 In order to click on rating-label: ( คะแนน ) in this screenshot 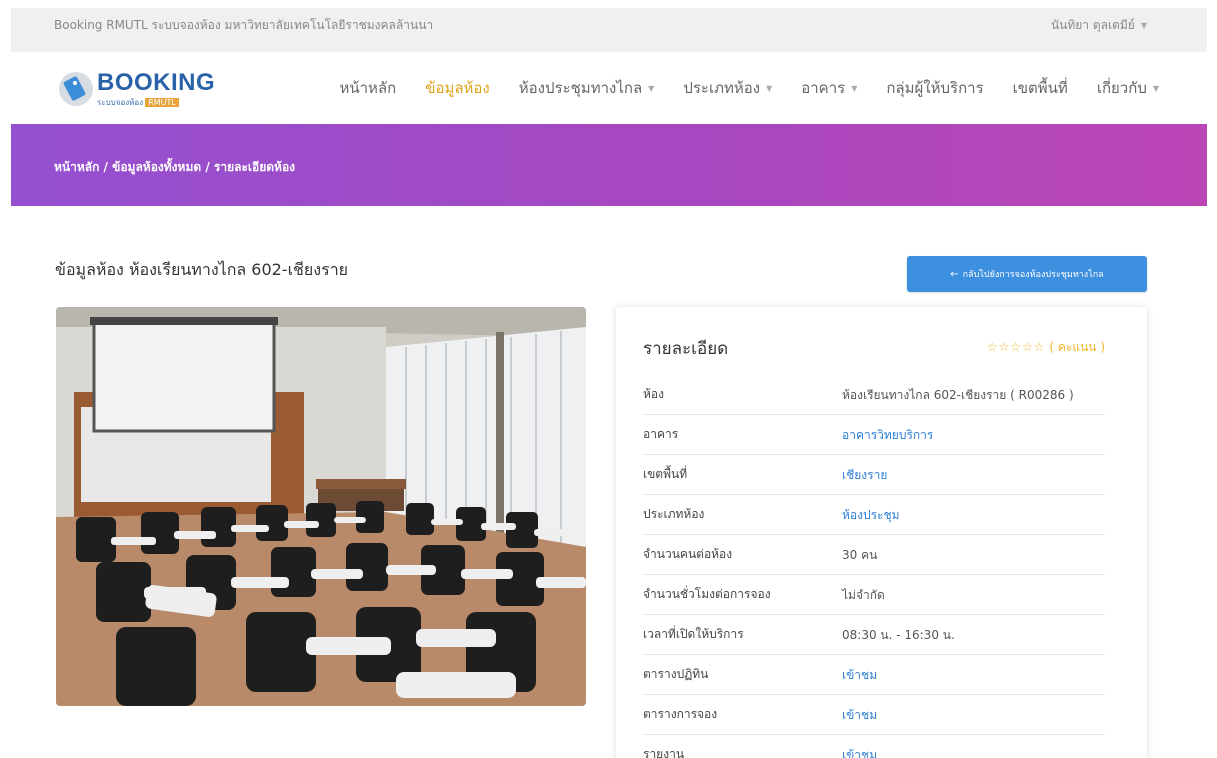, I will do `click(1077, 347)`.